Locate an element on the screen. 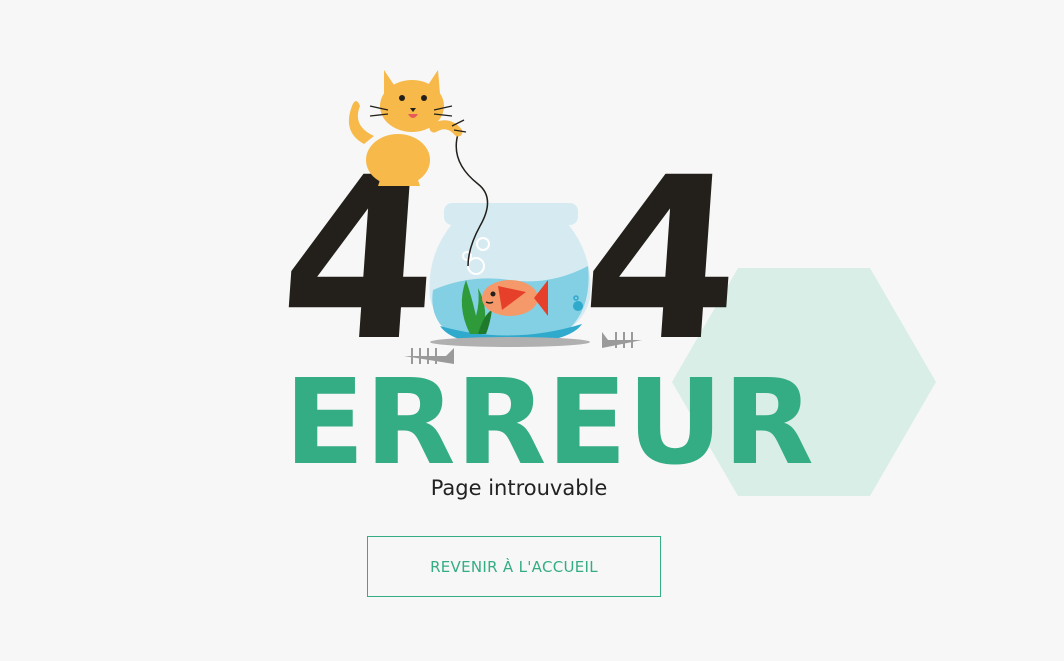 The image size is (1064, 661). back-to-home-button: REVENIR À L'ACCUEIL is located at coordinates (514, 566).